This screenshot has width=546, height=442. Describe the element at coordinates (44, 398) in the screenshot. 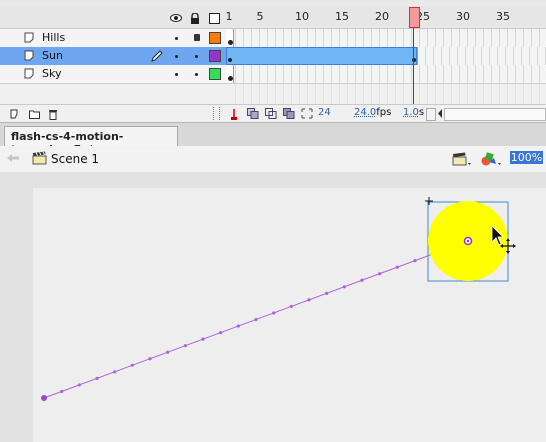

I see `motion-path-start-point` at that location.